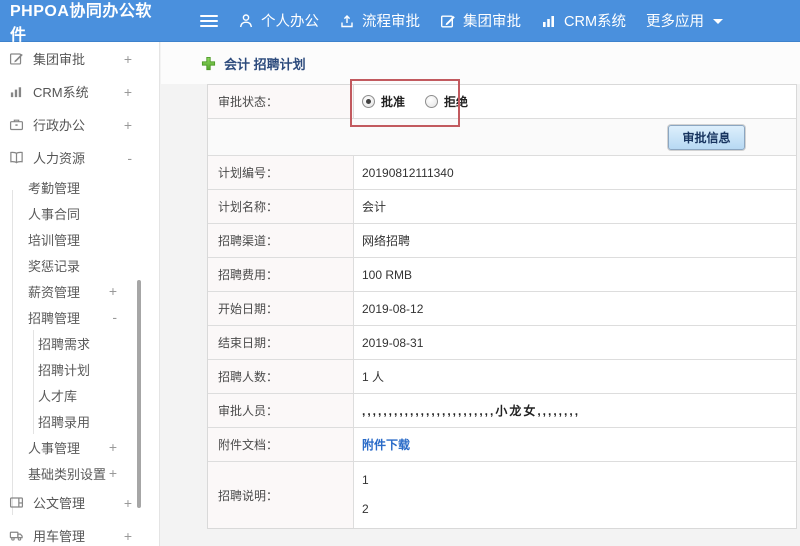 The height and width of the screenshot is (546, 800). I want to click on content-title-strip: 会计 招聘计划, so click(480, 63).